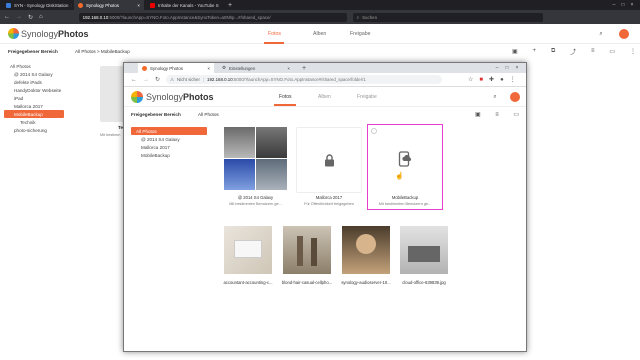  What do you see at coordinates (303, 68) in the screenshot?
I see `inner-new-tab-button: +` at bounding box center [303, 68].